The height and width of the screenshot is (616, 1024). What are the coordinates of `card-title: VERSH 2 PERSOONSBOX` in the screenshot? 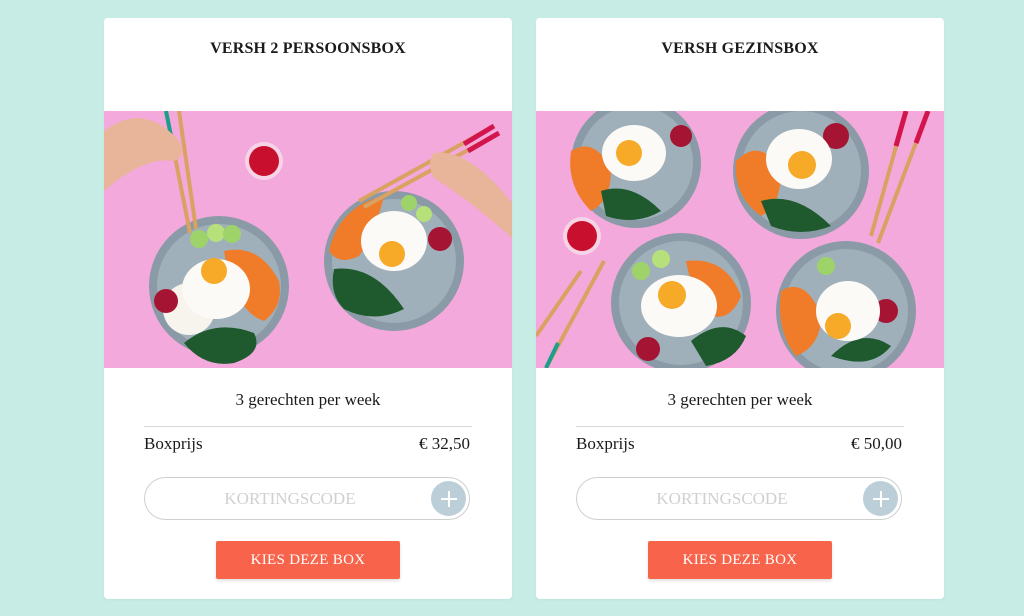 It's located at (308, 48).